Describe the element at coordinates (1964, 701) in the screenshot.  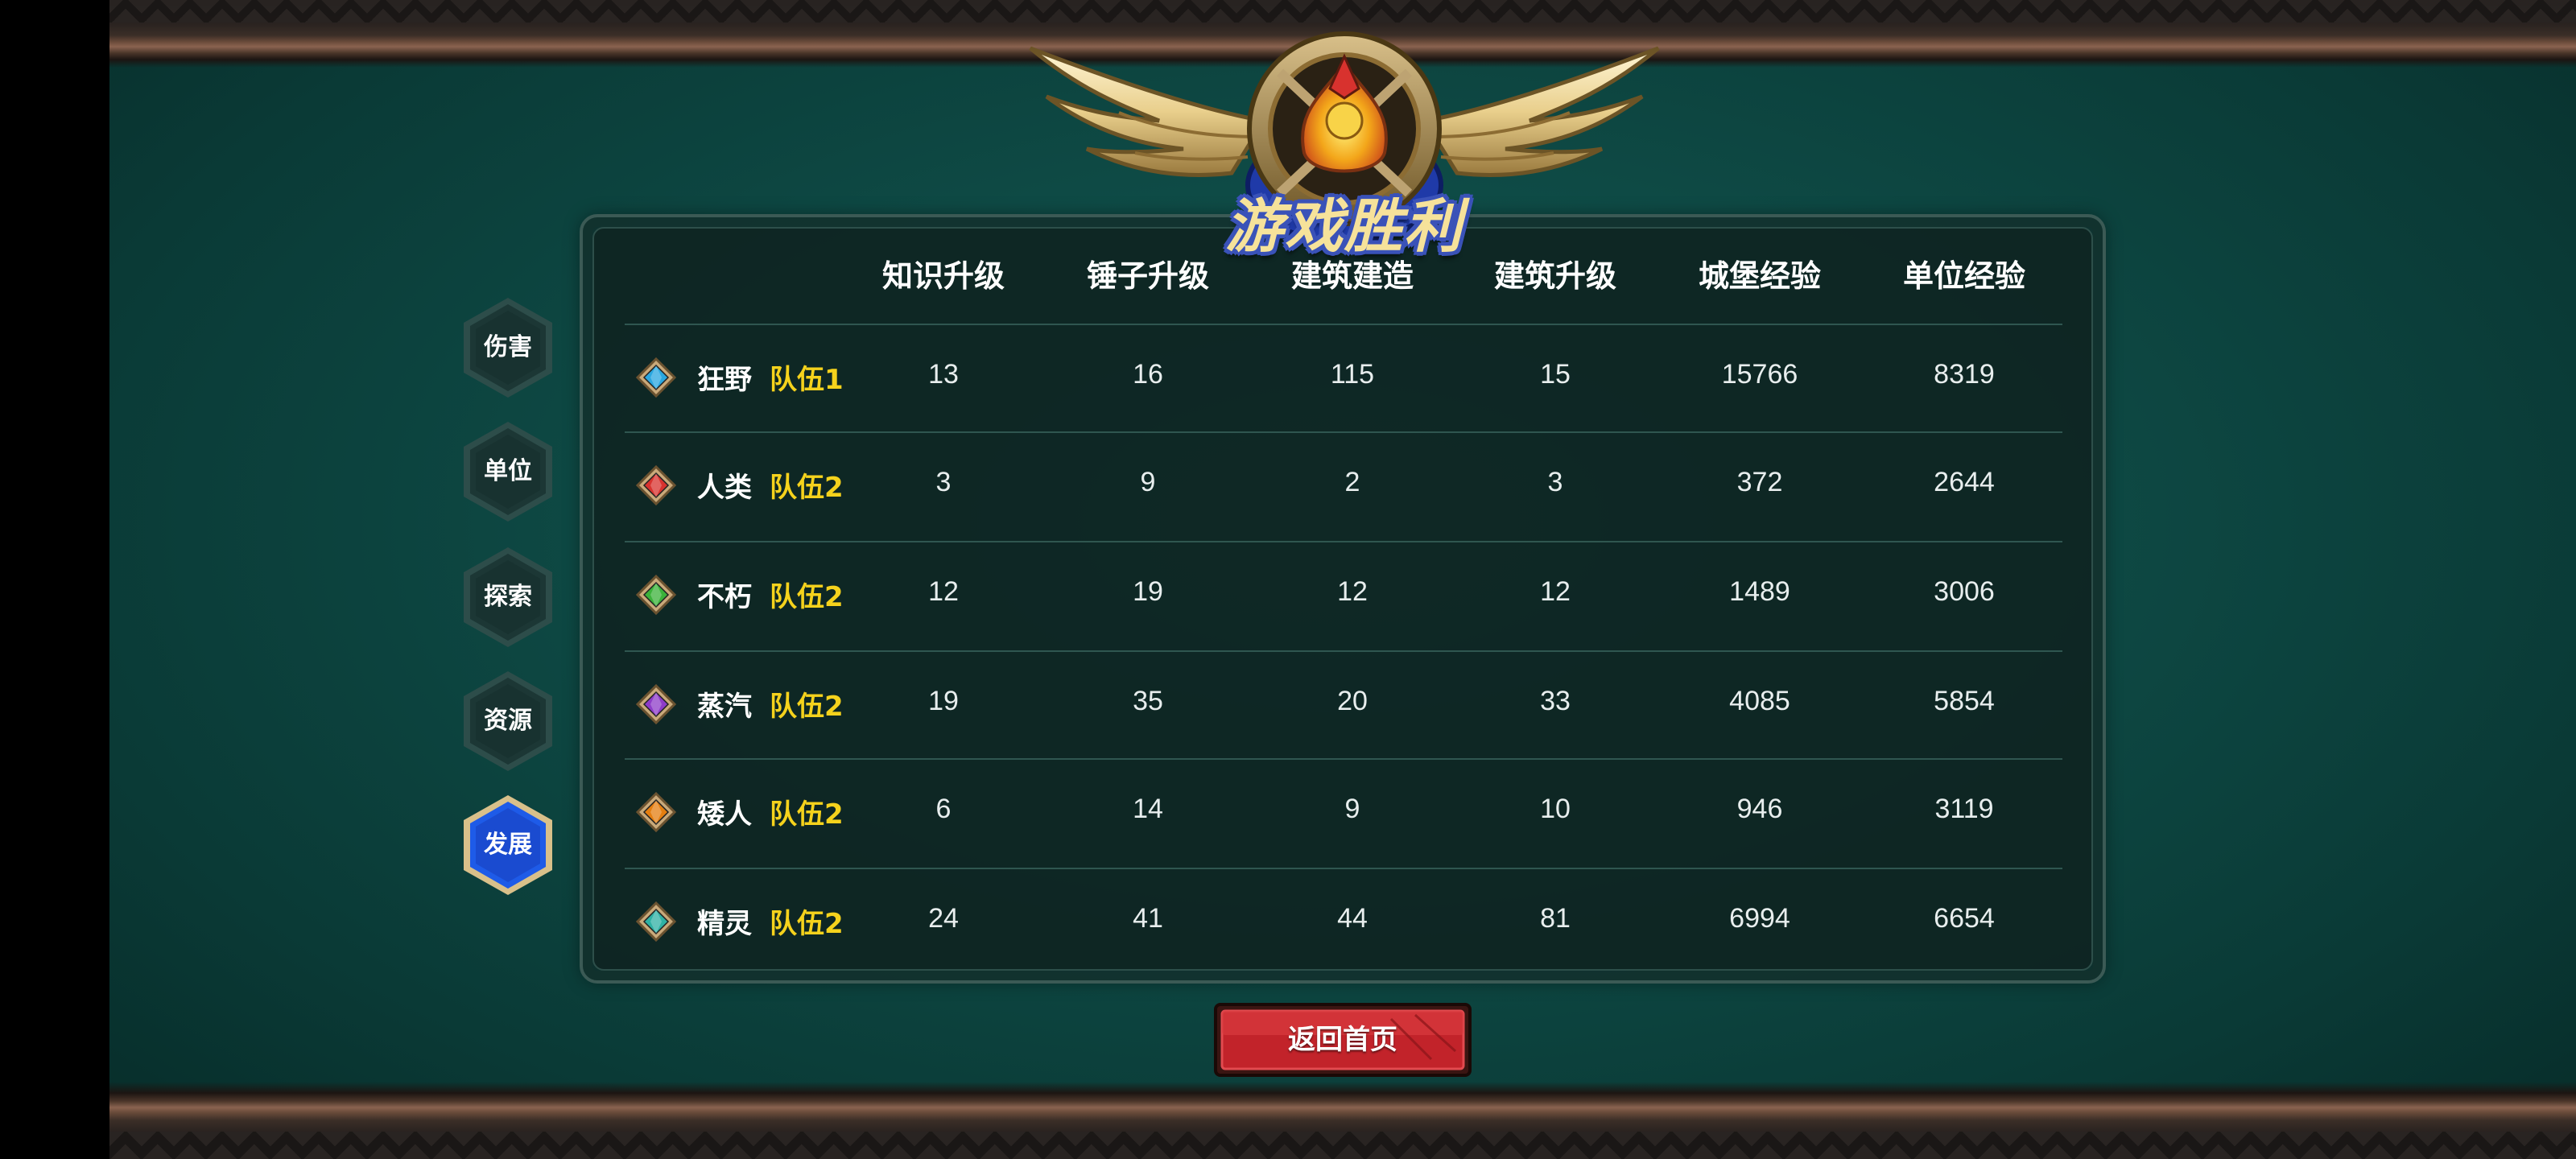
I see `table-cell: 5854` at that location.